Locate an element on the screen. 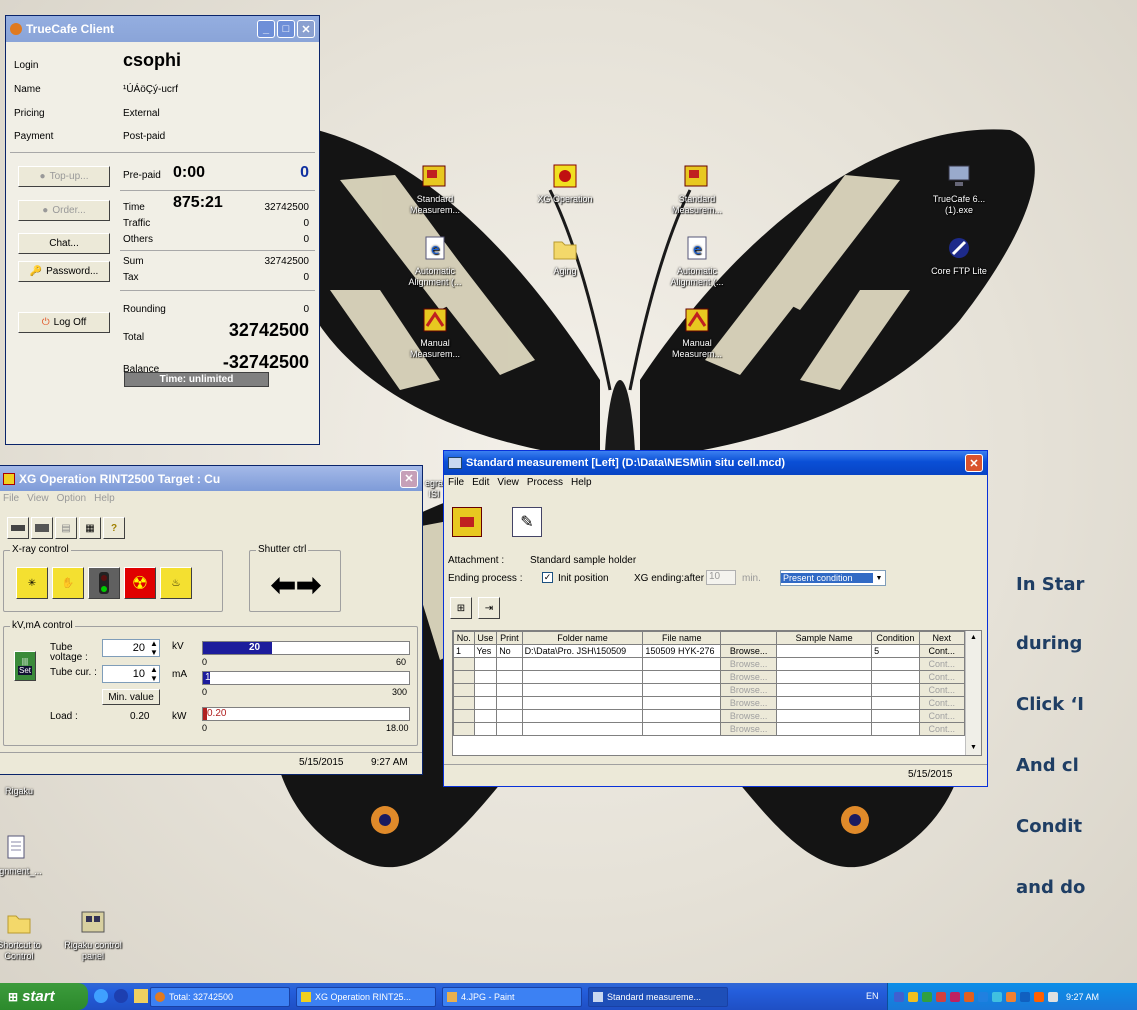  ie-icon is located at coordinates (101, 996).